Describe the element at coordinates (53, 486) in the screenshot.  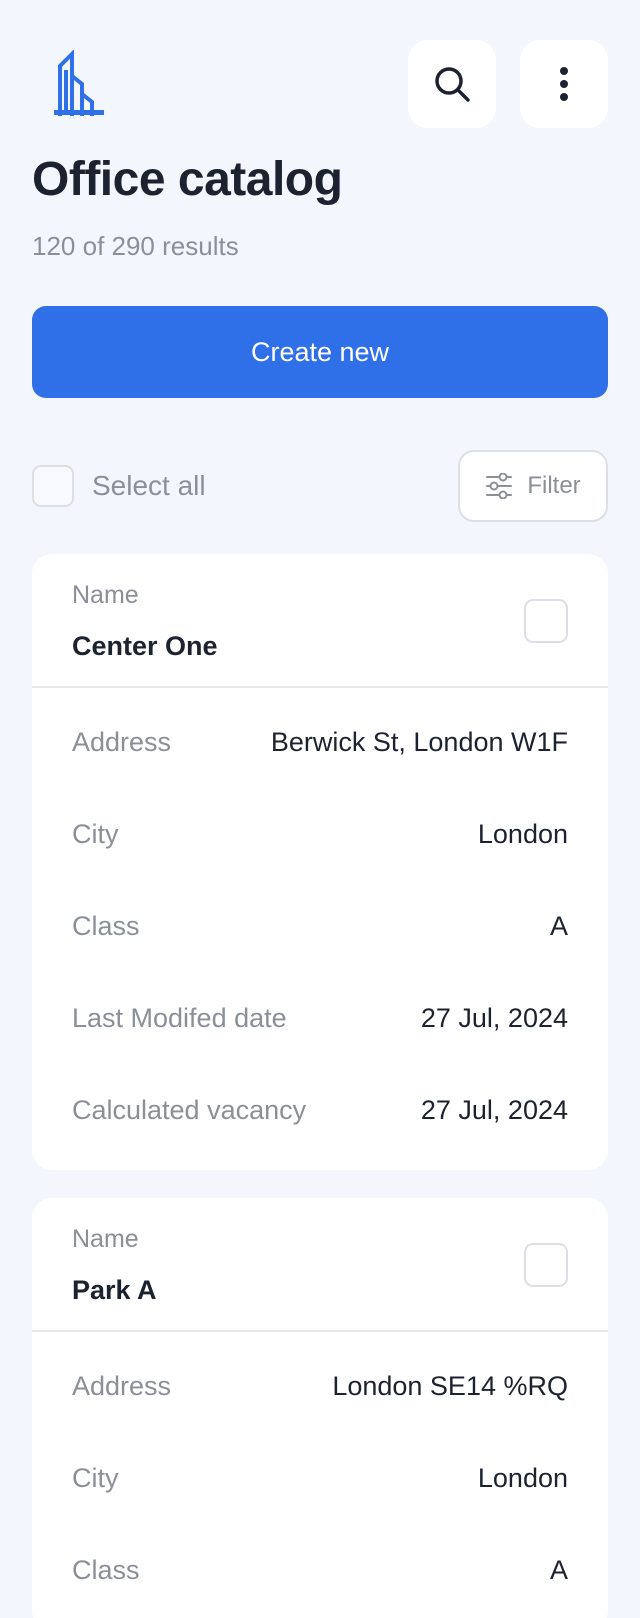
I see `select-all-checkbox` at that location.